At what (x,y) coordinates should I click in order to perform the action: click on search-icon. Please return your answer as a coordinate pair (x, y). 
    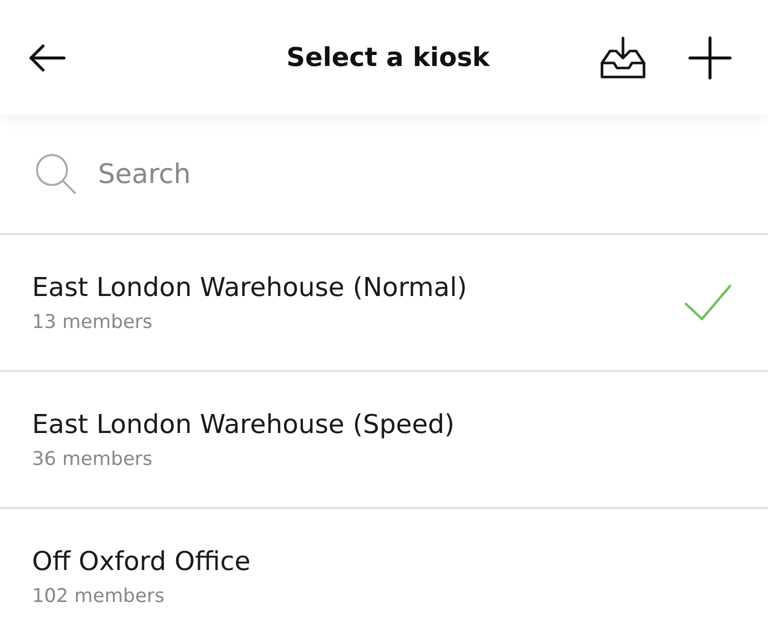
    Looking at the image, I should click on (56, 174).